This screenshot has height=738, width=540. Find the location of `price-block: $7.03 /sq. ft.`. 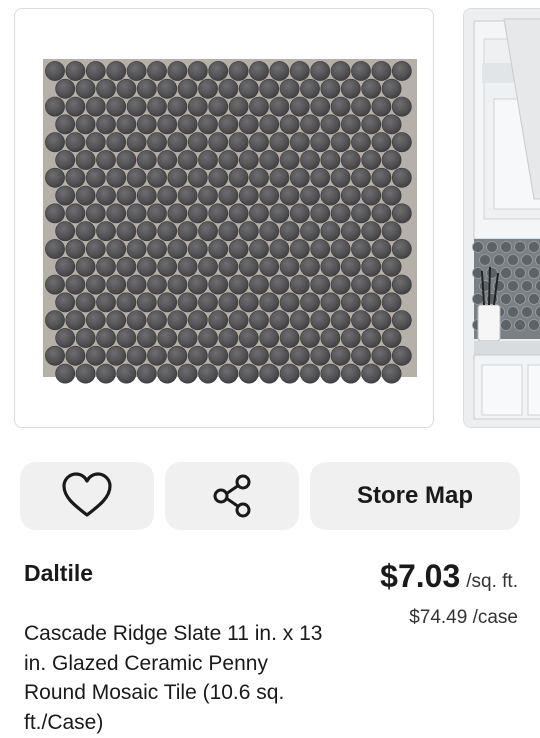

price-block: $7.03 /sq. ft. is located at coordinates (449, 576).